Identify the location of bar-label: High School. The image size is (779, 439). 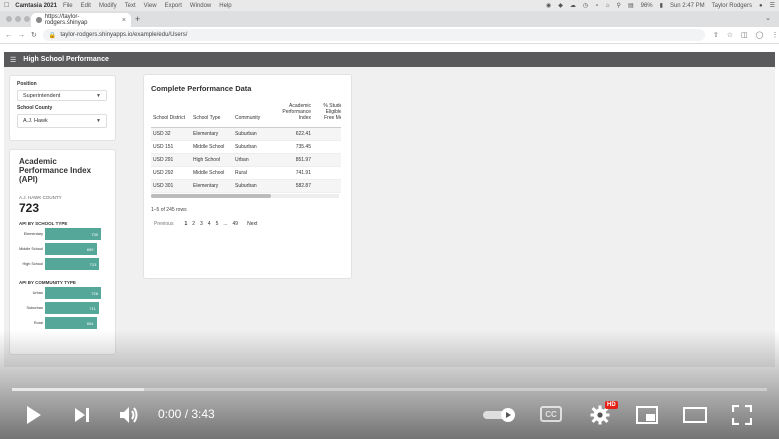
(32, 264).